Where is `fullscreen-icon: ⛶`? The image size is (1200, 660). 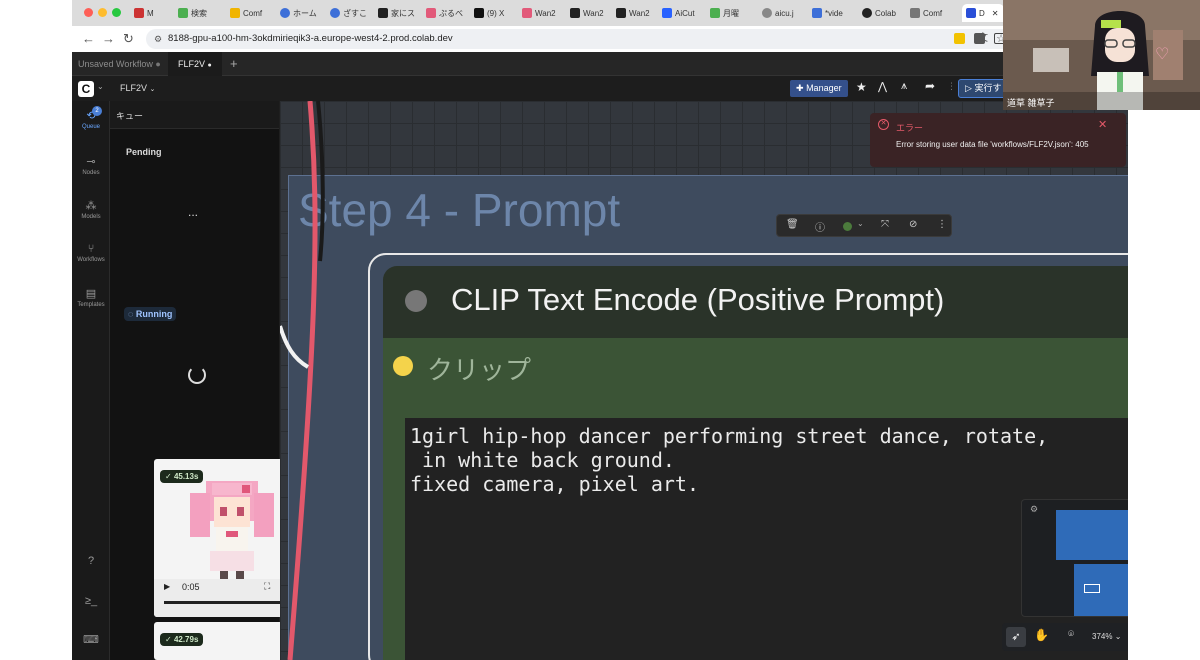 fullscreen-icon: ⛶ is located at coordinates (267, 586).